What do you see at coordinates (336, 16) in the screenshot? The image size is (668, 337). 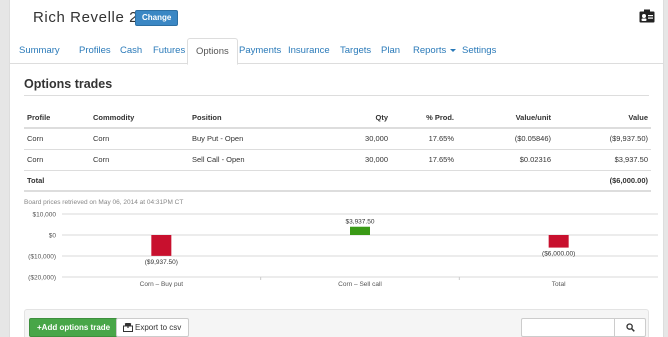 I see `top-bar: Rich Revelle 2016 Change` at bounding box center [336, 16].